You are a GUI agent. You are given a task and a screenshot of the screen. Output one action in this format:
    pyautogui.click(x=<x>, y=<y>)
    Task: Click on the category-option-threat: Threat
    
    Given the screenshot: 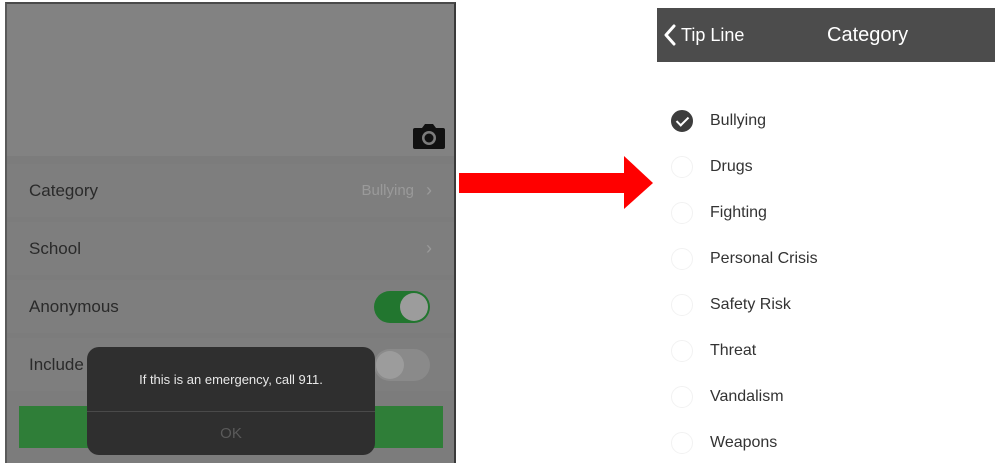 What is the action you would take?
    pyautogui.click(x=826, y=351)
    